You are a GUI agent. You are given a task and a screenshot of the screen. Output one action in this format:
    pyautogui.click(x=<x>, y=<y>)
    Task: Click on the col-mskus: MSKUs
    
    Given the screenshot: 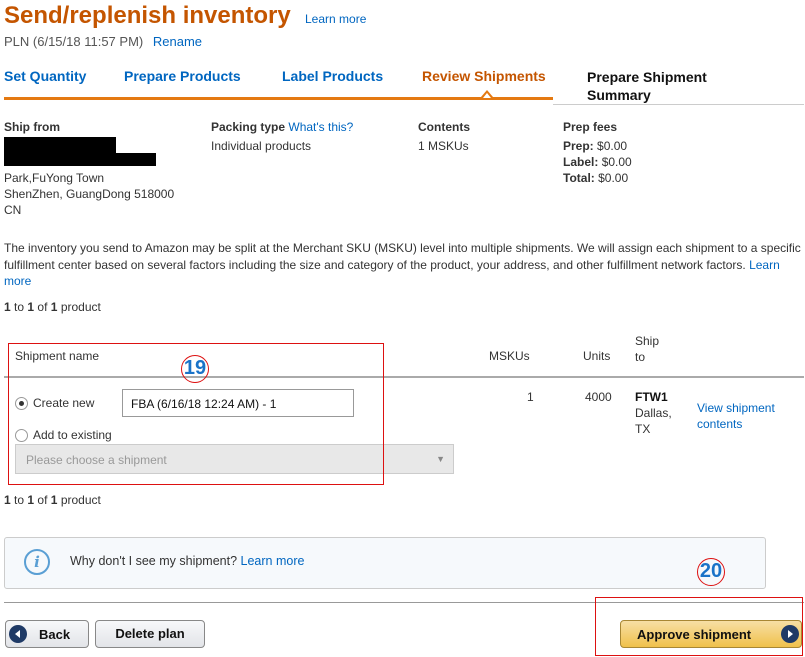 What is the action you would take?
    pyautogui.click(x=509, y=356)
    